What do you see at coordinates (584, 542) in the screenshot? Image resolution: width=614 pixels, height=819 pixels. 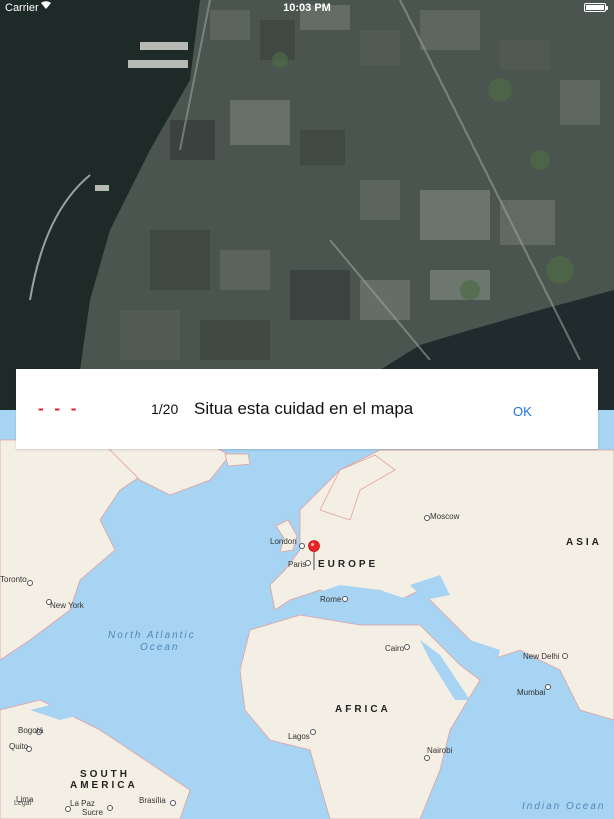 I see `region-label-asia: ASIA` at bounding box center [584, 542].